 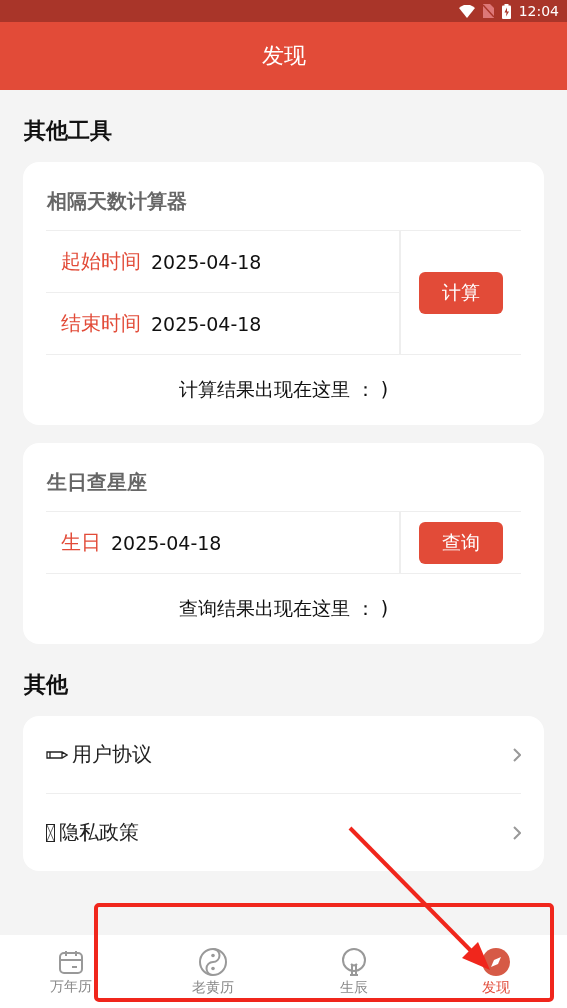 I want to click on page-title: 发现, so click(x=283, y=56).